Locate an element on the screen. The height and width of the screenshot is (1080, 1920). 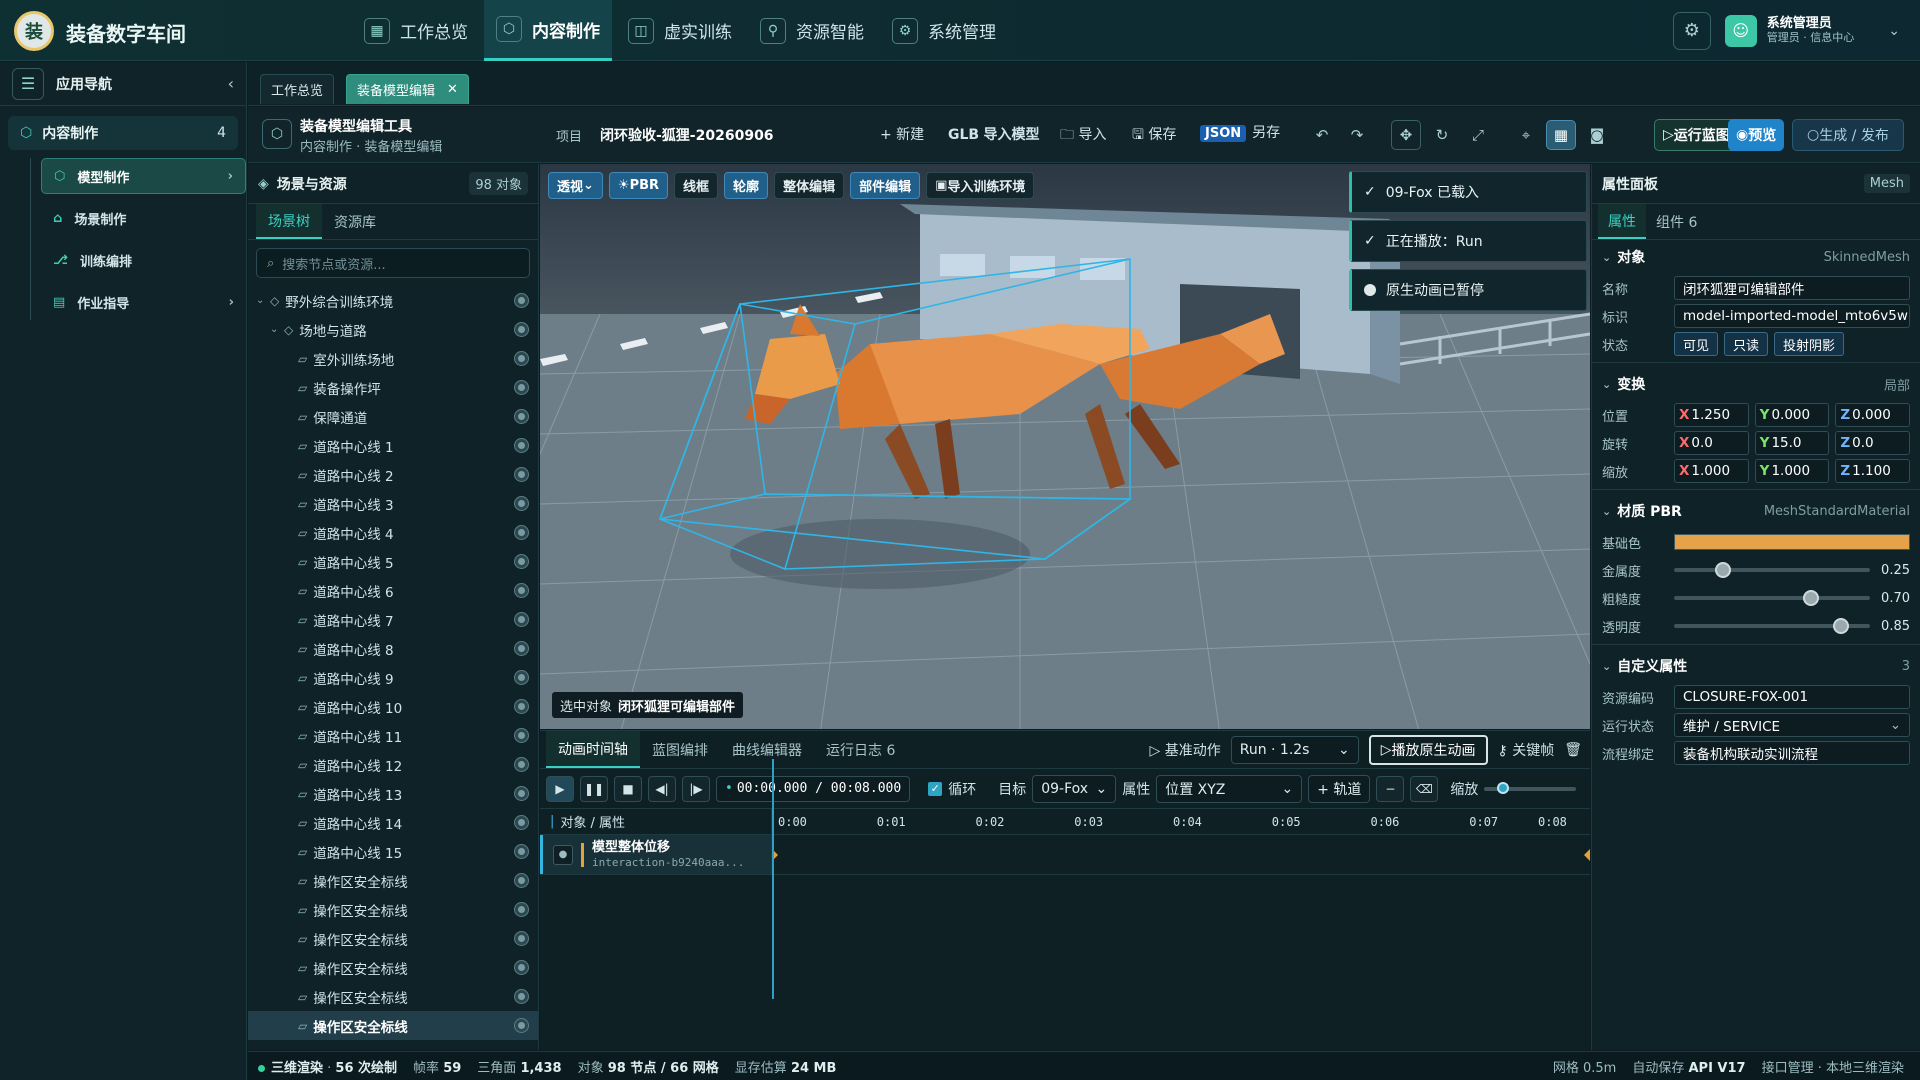
asset-code-field: CLOSURE-FOX-001 is located at coordinates (1792, 697).